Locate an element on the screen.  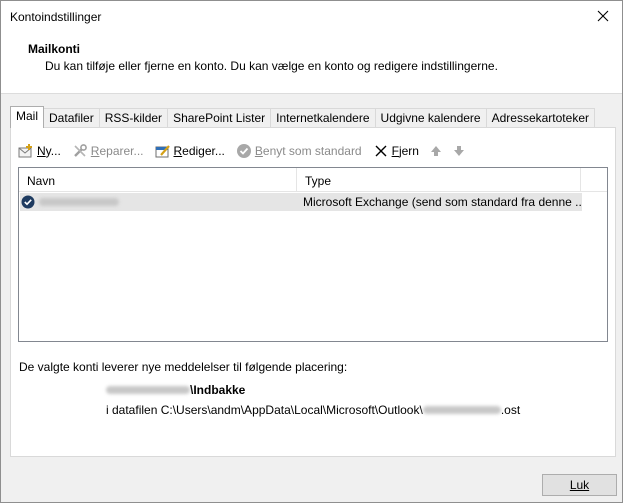
list-header: Navn Type is located at coordinates (313, 180).